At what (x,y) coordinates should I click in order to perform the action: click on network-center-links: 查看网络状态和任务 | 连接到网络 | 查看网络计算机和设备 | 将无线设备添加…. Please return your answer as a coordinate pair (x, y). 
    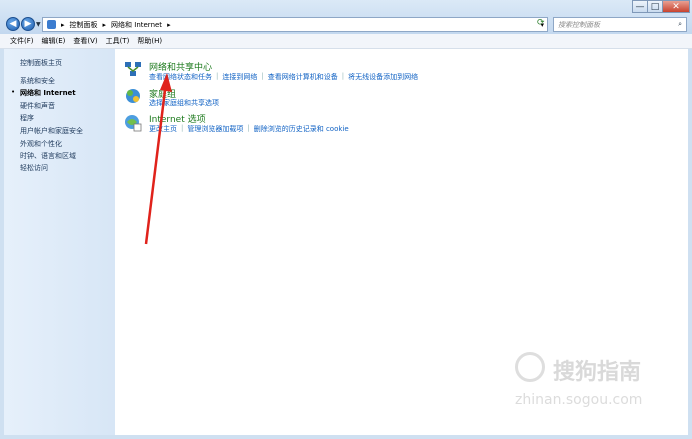
    Looking at the image, I should click on (283, 77).